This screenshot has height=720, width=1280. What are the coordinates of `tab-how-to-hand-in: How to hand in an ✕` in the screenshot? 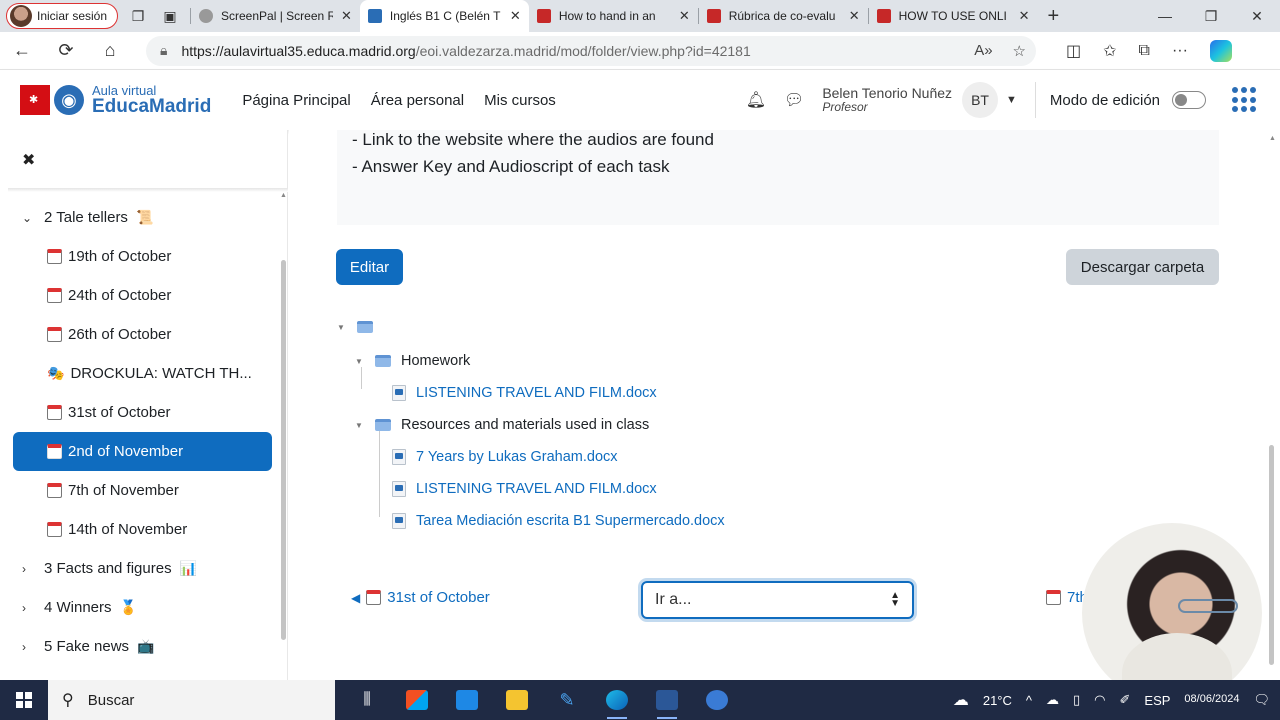 It's located at (613, 16).